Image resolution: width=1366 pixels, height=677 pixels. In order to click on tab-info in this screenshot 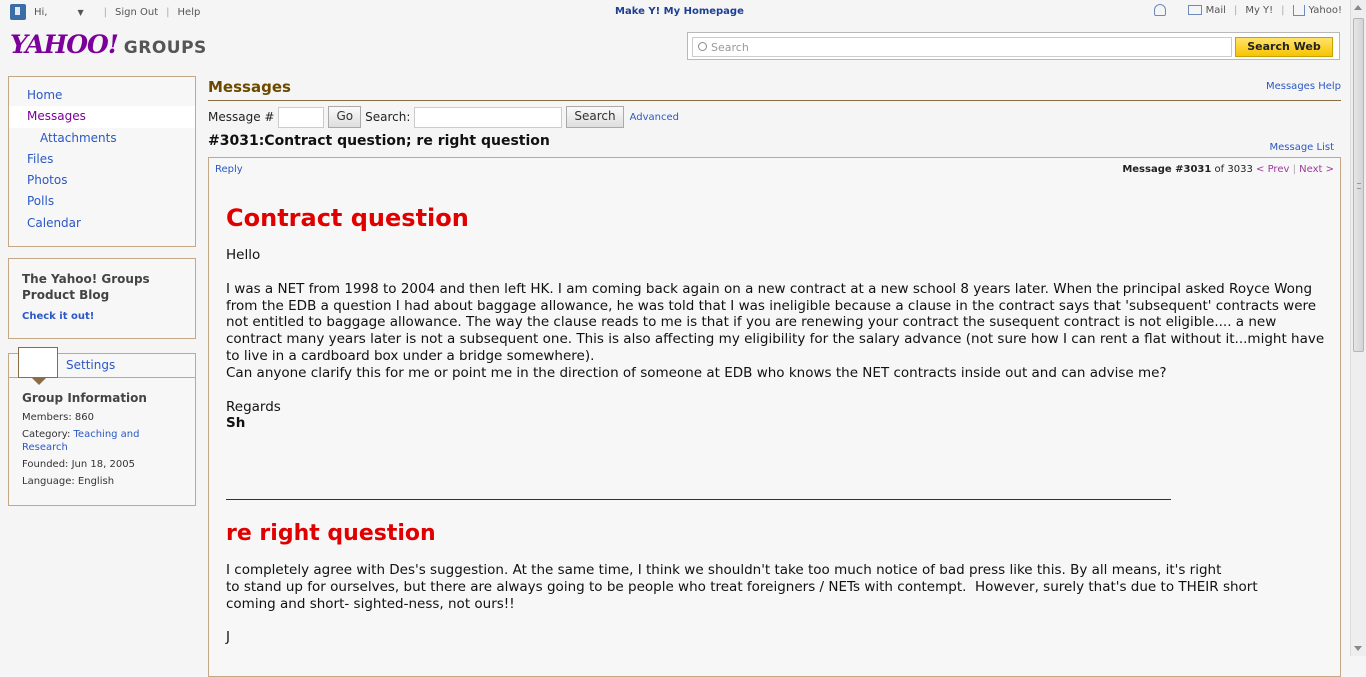, I will do `click(38, 366)`.